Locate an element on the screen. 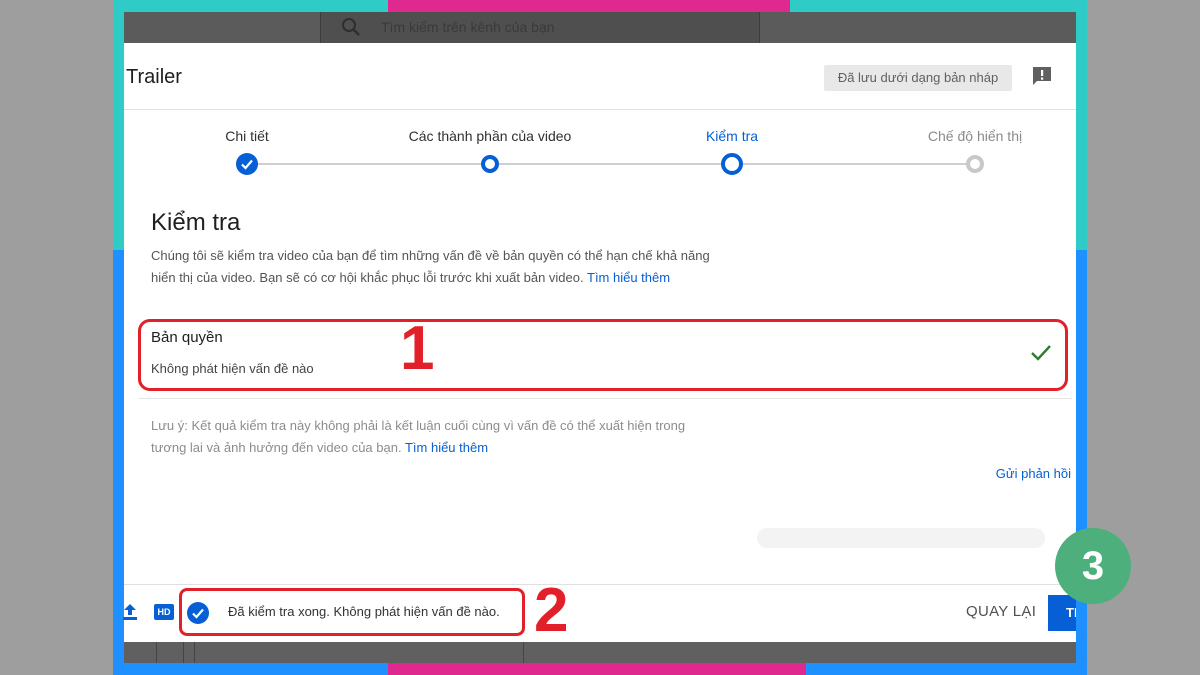  next-button: TI is located at coordinates (1062, 613).